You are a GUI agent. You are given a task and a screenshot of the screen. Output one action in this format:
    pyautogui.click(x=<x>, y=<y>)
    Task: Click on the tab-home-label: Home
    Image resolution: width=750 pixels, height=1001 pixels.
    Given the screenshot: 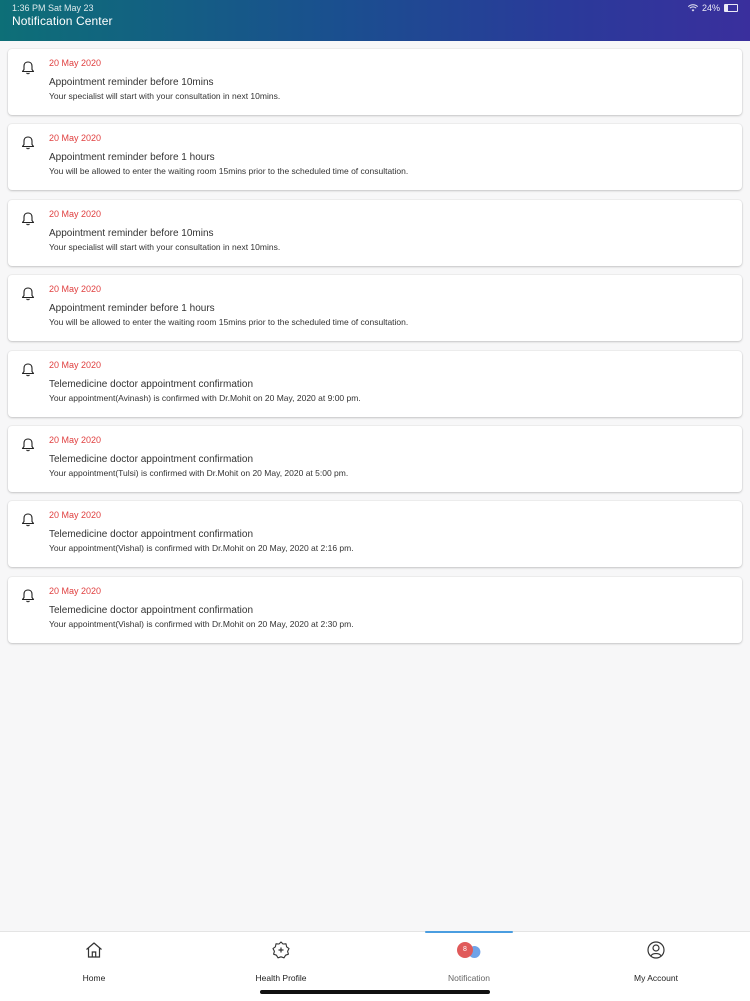 What is the action you would take?
    pyautogui.click(x=94, y=978)
    